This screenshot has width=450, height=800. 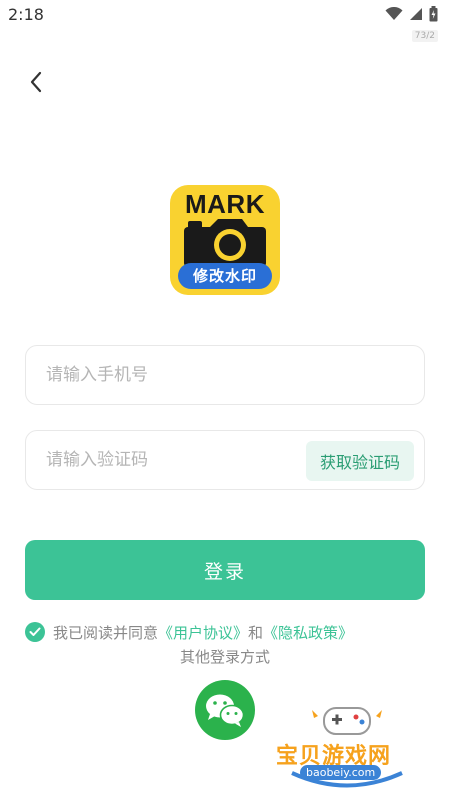 What do you see at coordinates (26, 14) in the screenshot?
I see `status-time: 2:18` at bounding box center [26, 14].